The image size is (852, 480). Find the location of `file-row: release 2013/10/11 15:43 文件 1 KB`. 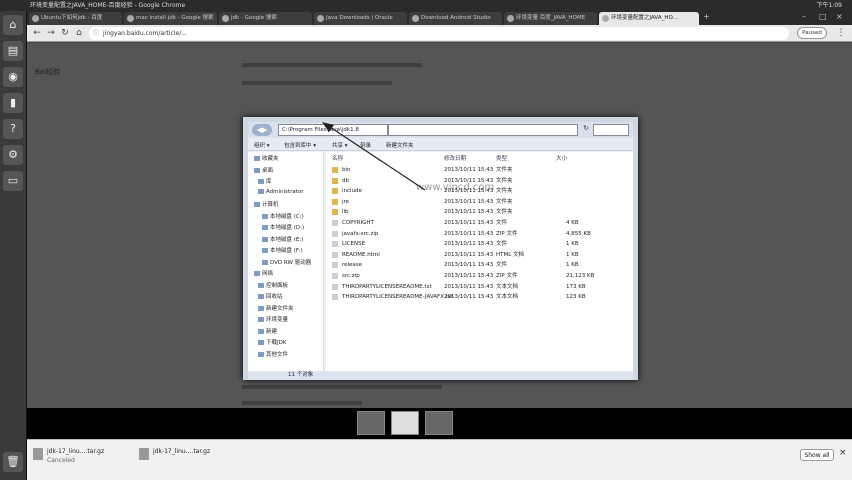

file-row: release 2013/10/11 15:43 文件 1 KB is located at coordinates (479, 265).